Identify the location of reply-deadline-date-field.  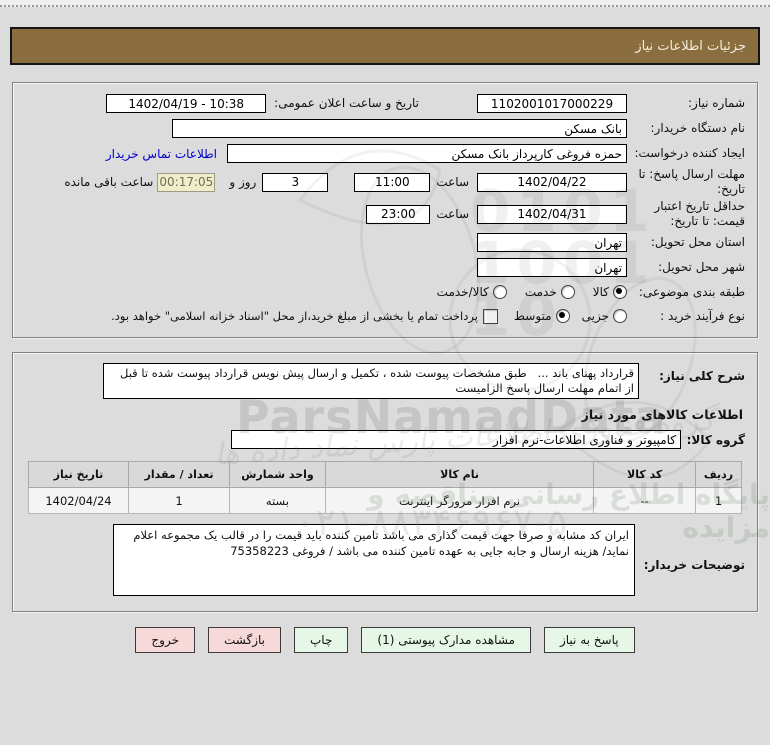
(552, 182).